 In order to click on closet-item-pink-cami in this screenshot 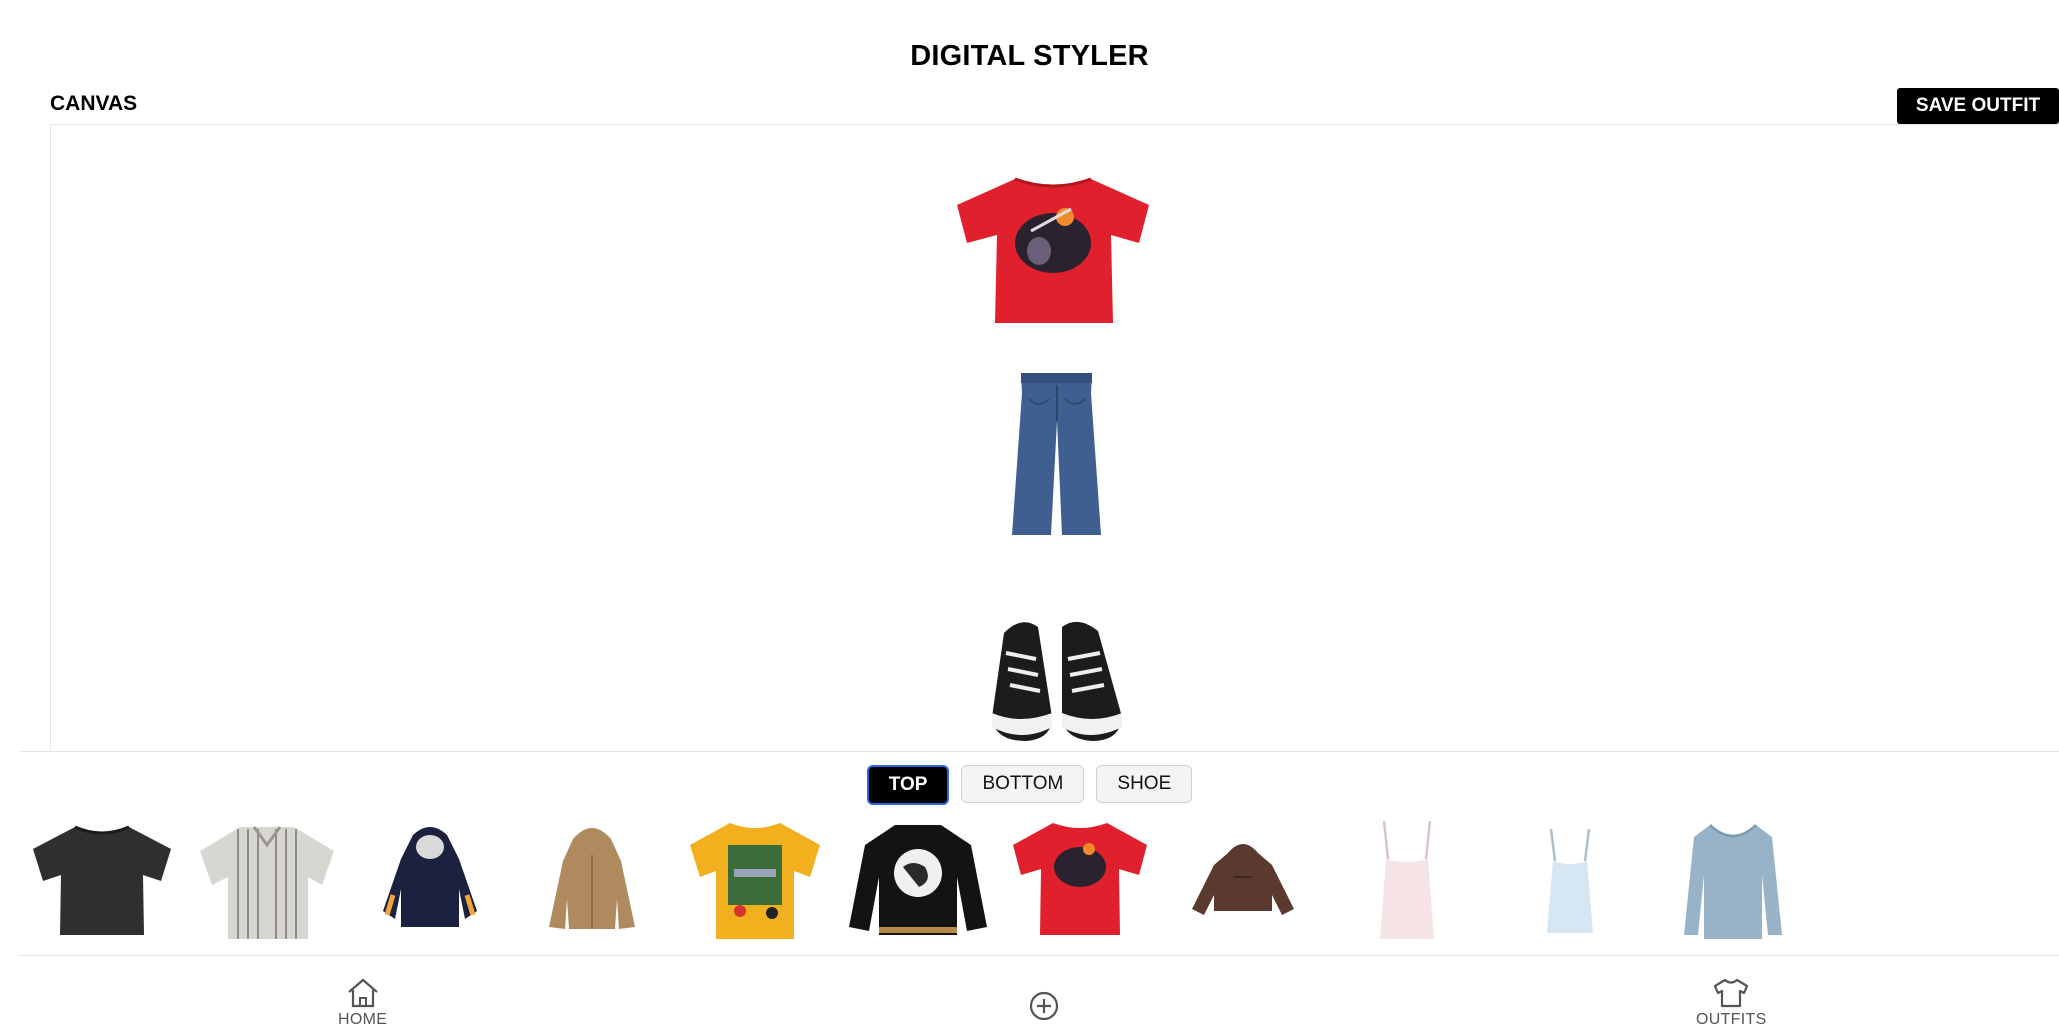, I will do `click(1407, 882)`.